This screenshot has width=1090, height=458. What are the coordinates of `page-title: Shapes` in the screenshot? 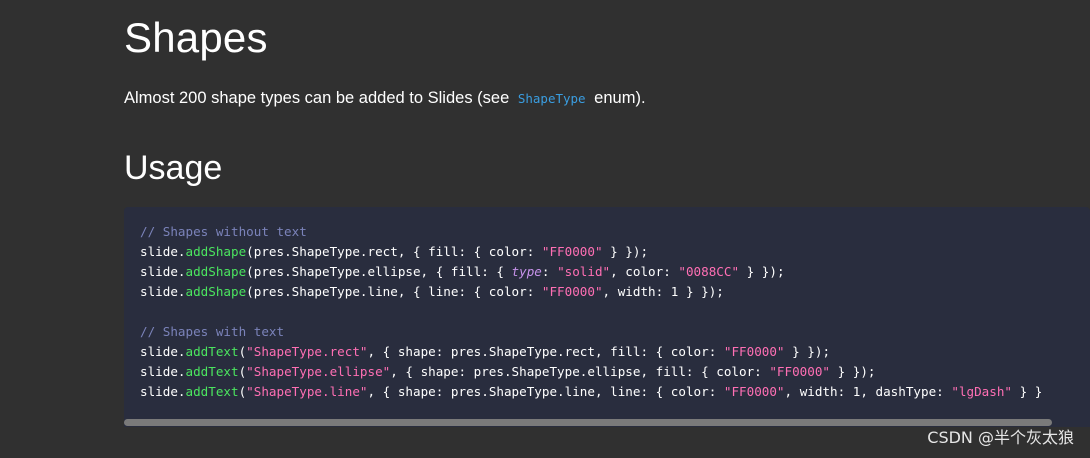 It's located at (196, 37).